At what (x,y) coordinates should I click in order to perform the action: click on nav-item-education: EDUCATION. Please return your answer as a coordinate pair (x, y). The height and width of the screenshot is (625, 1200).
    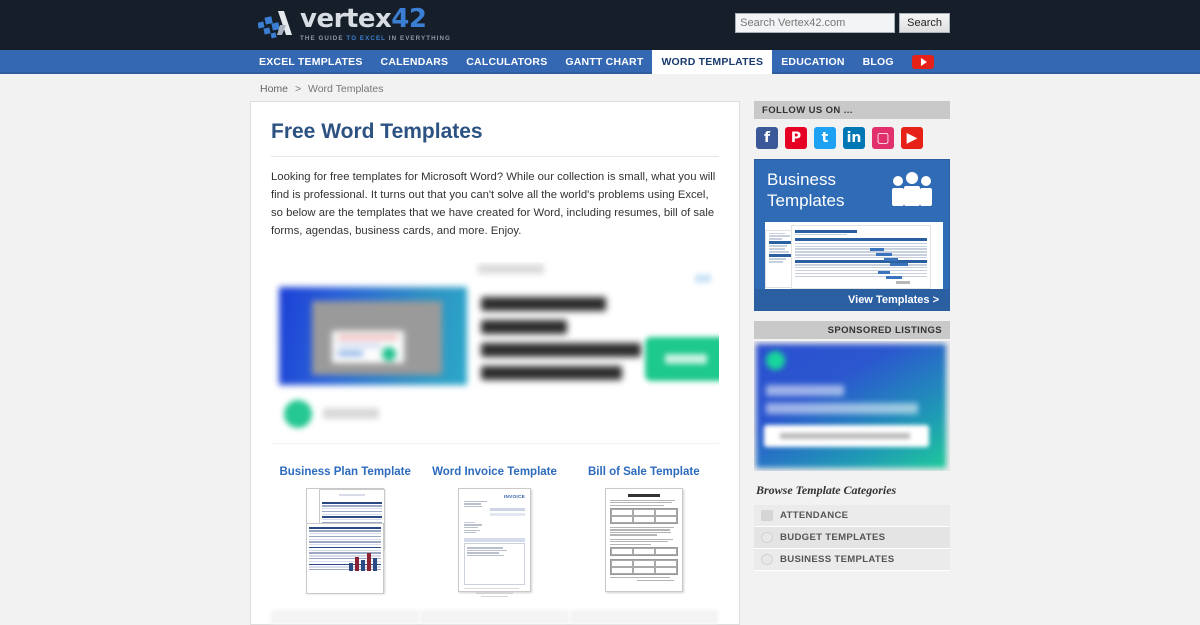
    Looking at the image, I should click on (812, 62).